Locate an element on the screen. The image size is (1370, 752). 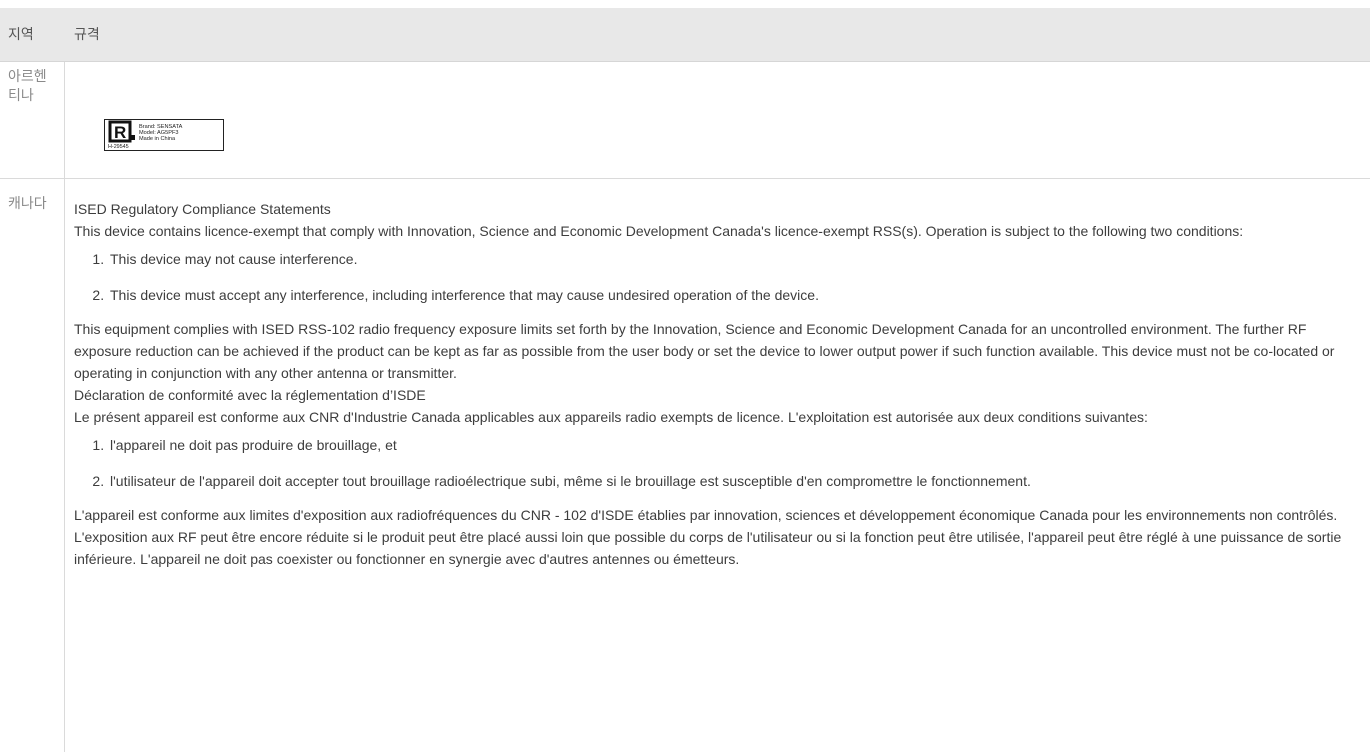
region-canada: 캐나다 is located at coordinates (27, 203).